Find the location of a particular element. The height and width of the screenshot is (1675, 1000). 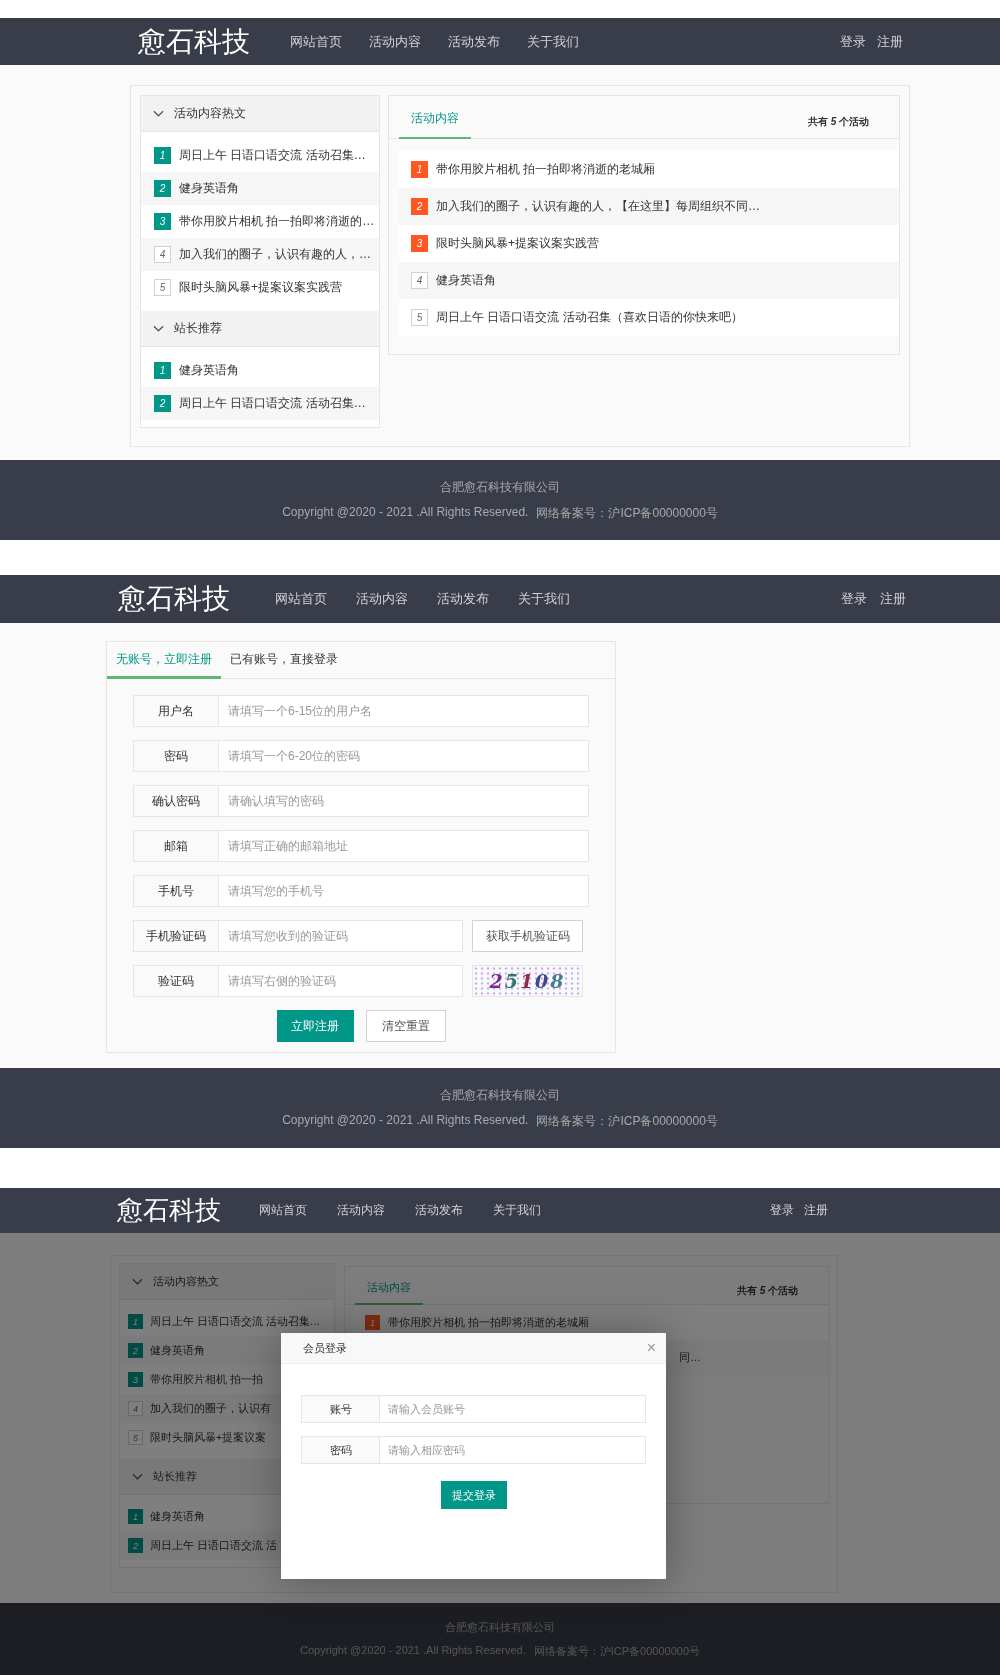

field-label: 邮箱 is located at coordinates (176, 846).